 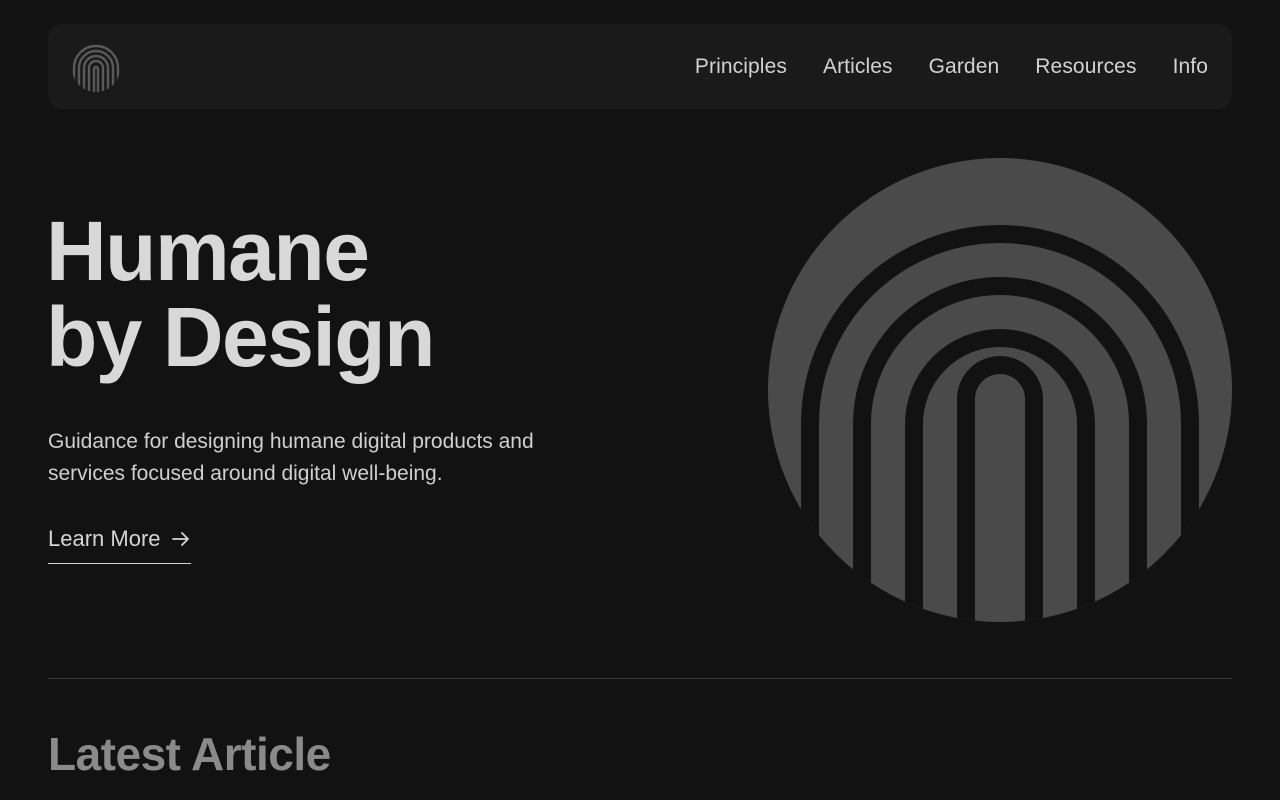 I want to click on learn-more-link: Learn More, so click(x=119, y=544).